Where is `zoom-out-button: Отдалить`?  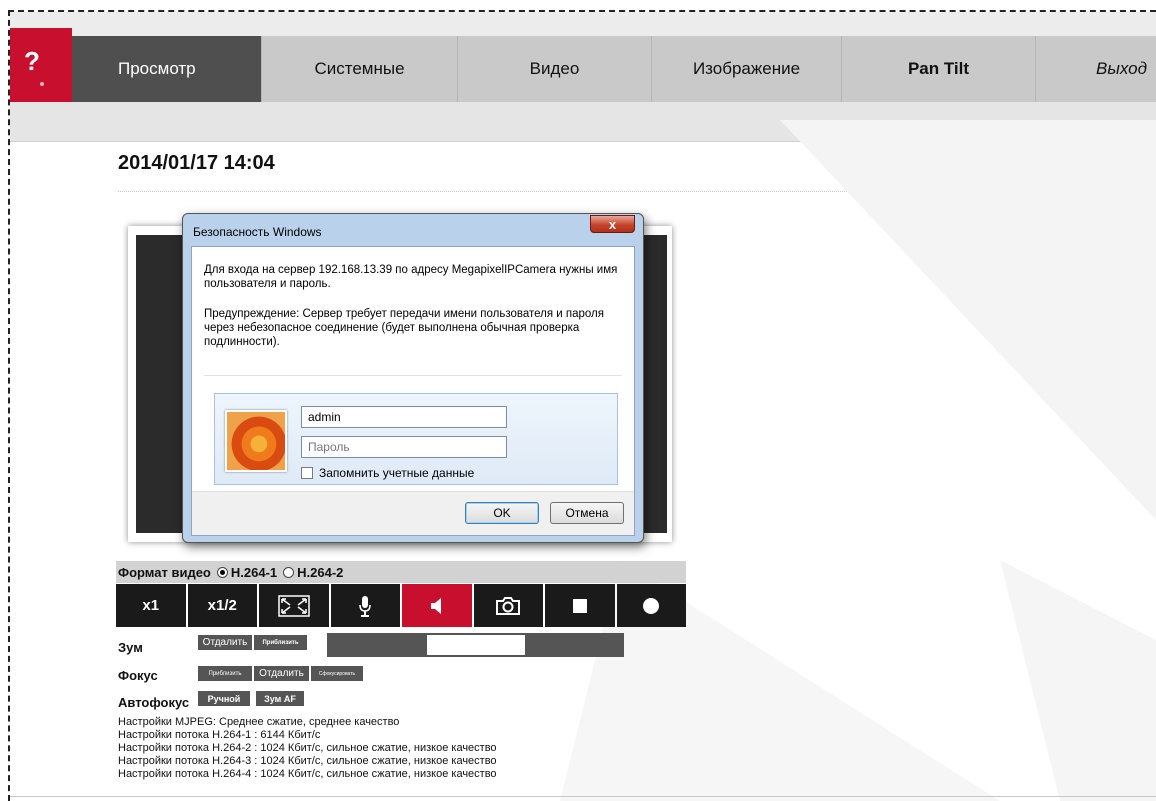
zoom-out-button: Отдалить is located at coordinates (225, 642).